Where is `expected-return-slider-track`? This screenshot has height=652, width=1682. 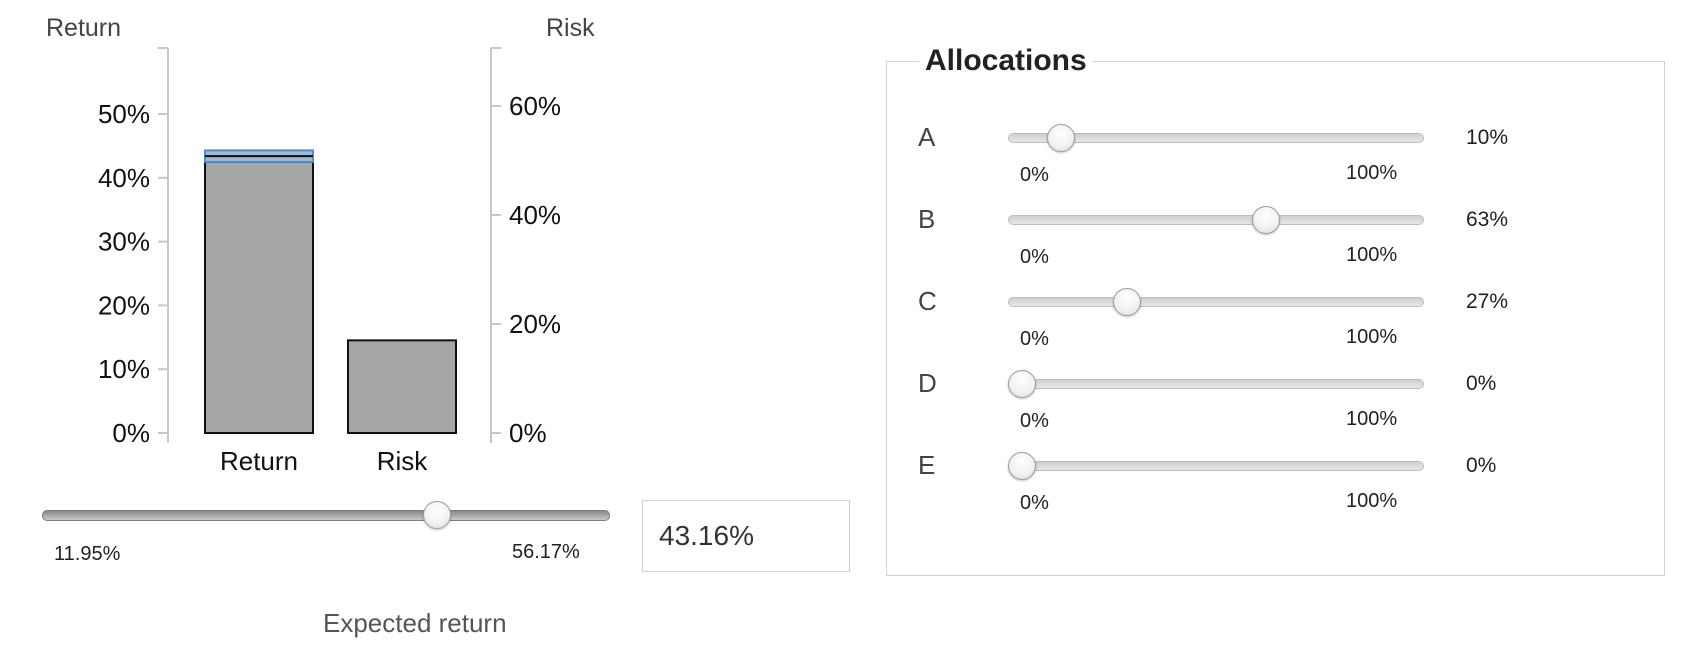
expected-return-slider-track is located at coordinates (326, 515).